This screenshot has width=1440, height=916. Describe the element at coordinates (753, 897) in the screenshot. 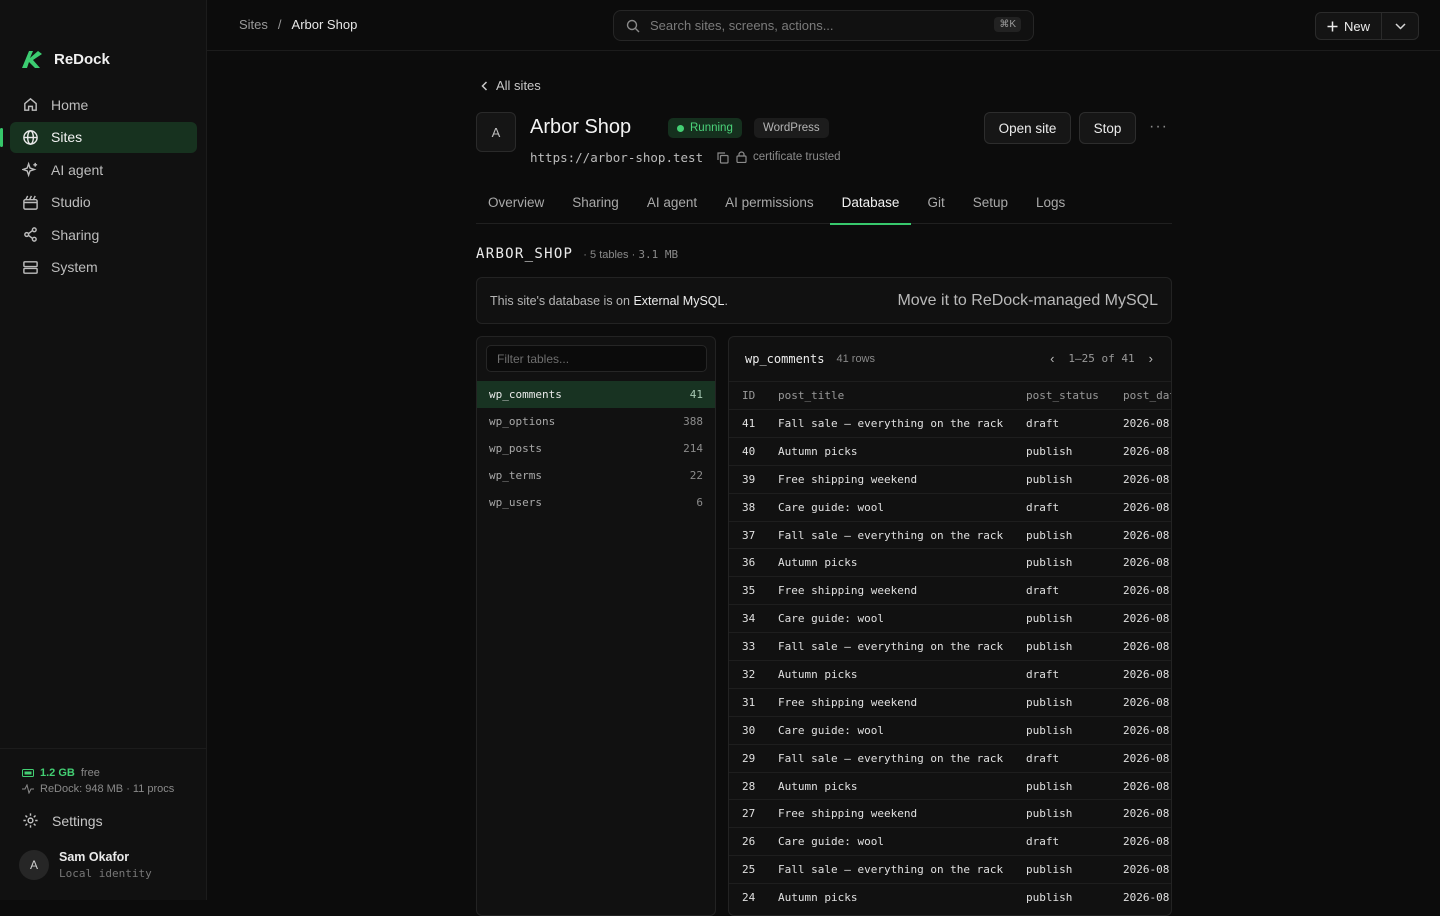

I see `table-cell: 24` at that location.